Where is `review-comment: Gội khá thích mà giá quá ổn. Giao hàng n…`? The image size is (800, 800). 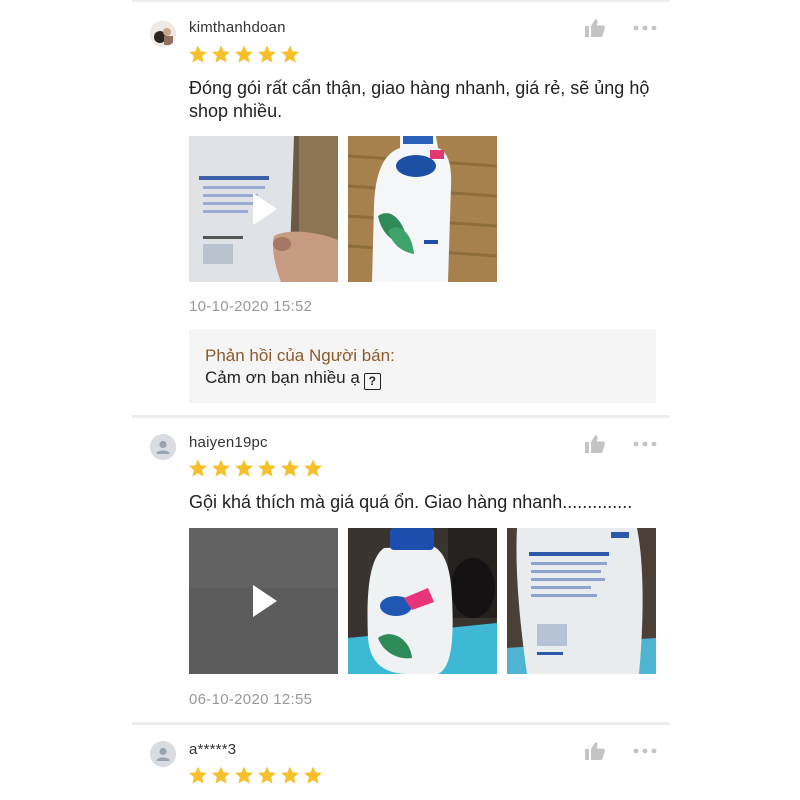
review-comment: Gội khá thích mà giá quá ổn. Giao hàng n… is located at coordinates (411, 502).